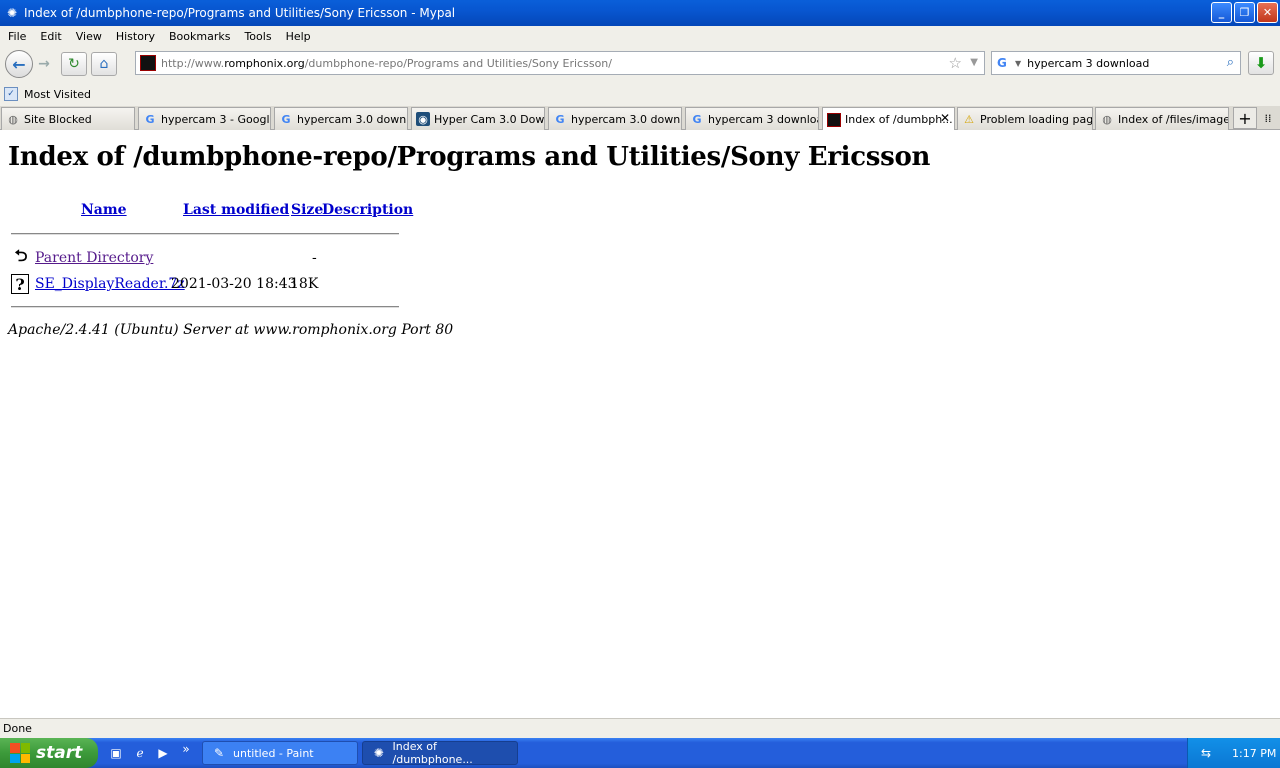 The height and width of the screenshot is (768, 1280). What do you see at coordinates (20, 753) in the screenshot?
I see `windows-logo-icon` at bounding box center [20, 753].